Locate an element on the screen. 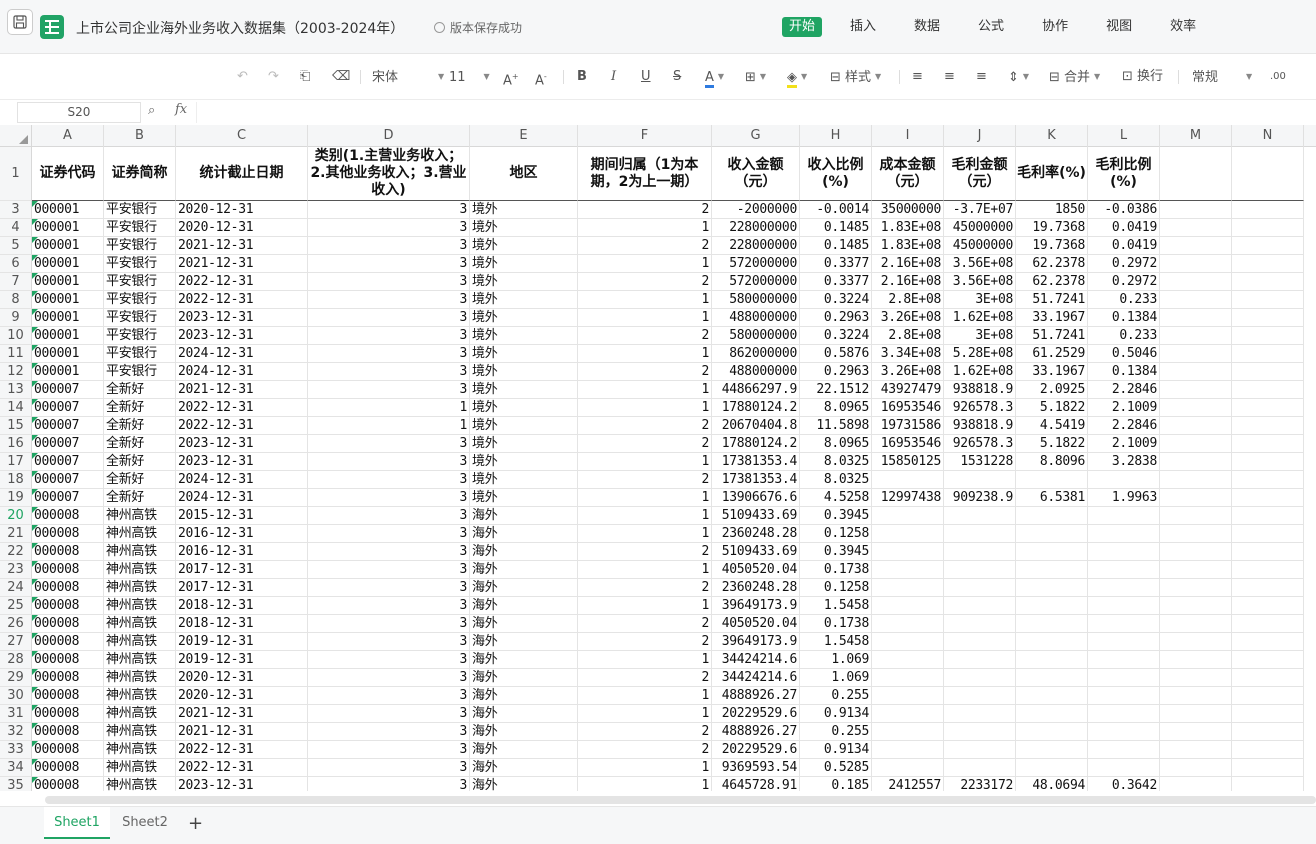 The height and width of the screenshot is (844, 1316). header-cell: 类别(1.主营业务收入；2.其他业务收入；3.营业收入) is located at coordinates (389, 174).